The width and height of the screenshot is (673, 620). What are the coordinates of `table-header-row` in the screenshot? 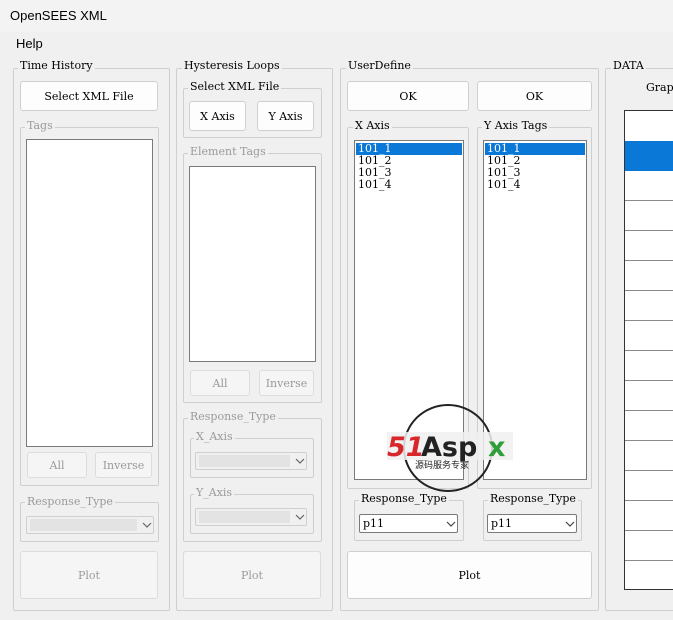 It's located at (649, 156).